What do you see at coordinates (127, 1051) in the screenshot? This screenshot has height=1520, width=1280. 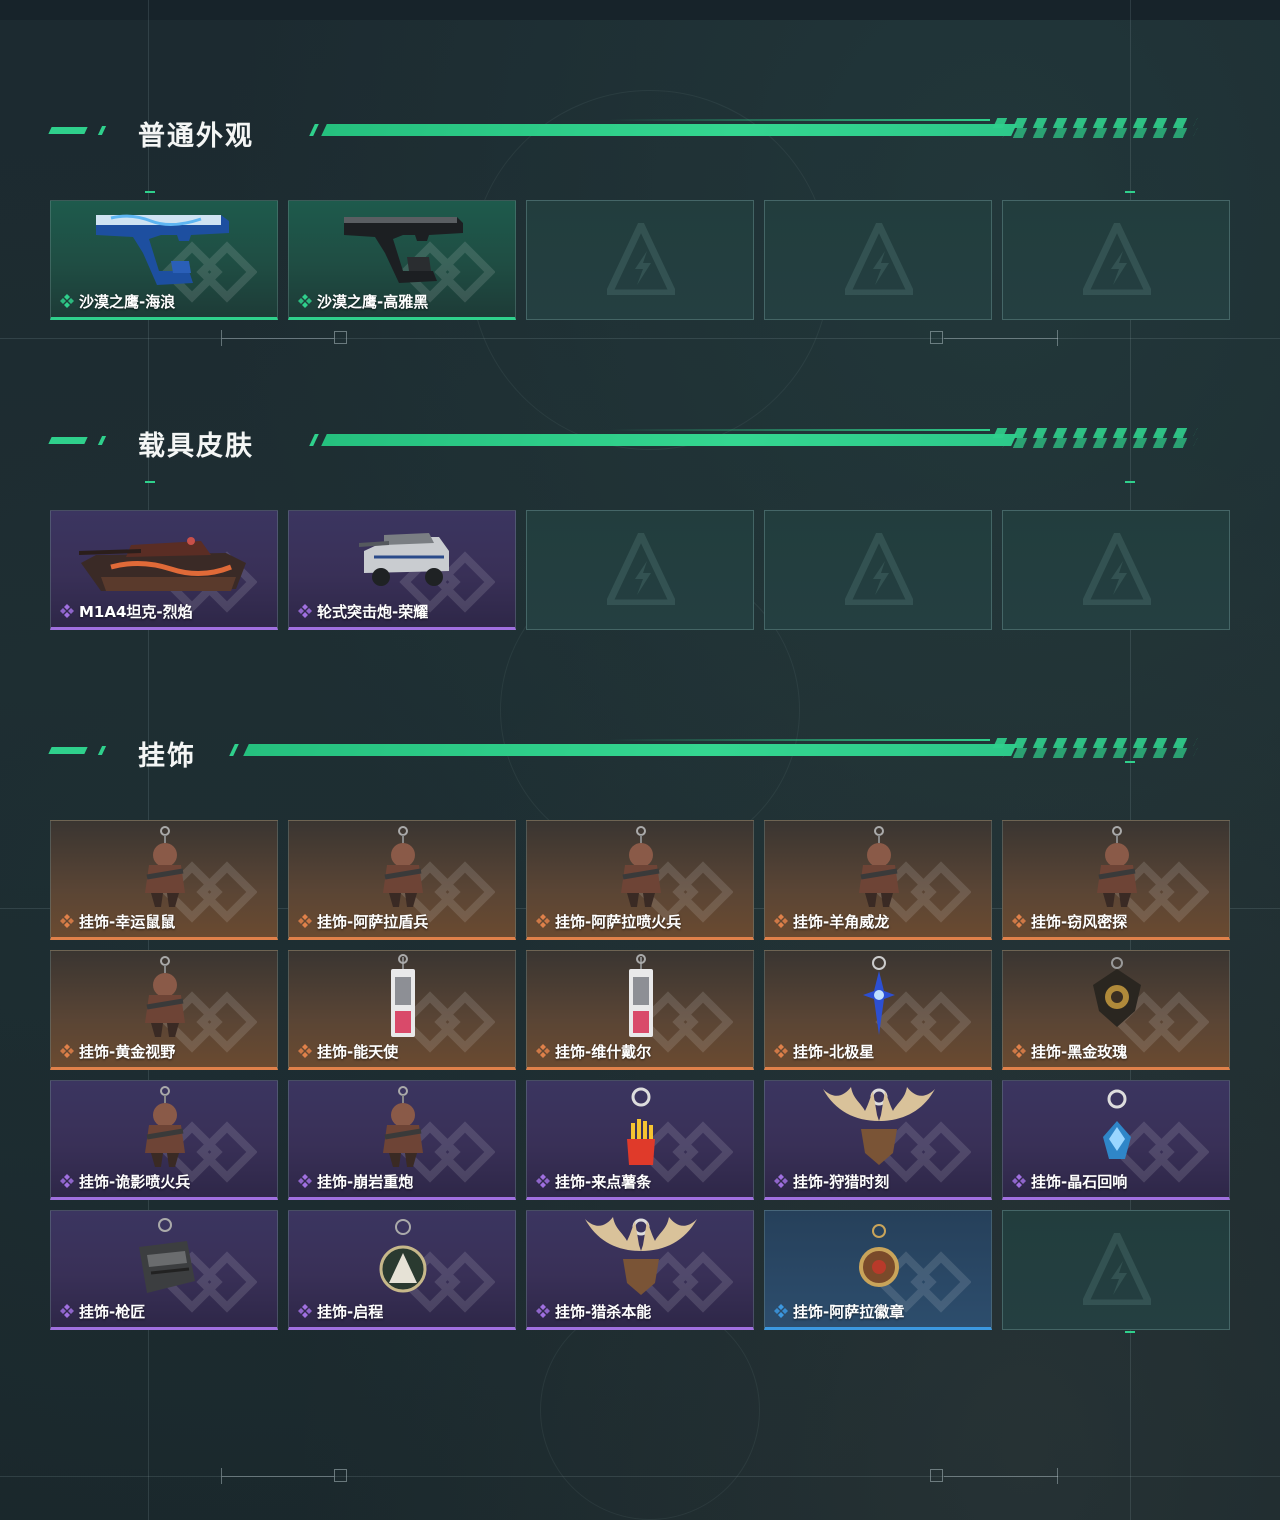 I see `item-name: 挂饰-黄金视野` at bounding box center [127, 1051].